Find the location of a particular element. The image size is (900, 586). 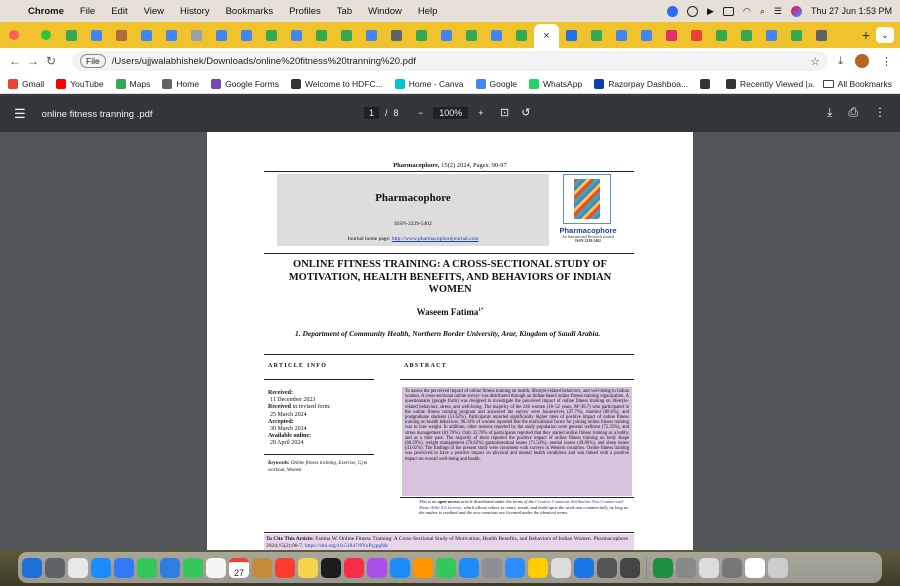

menu-view: View is located at coordinates (154, 11).